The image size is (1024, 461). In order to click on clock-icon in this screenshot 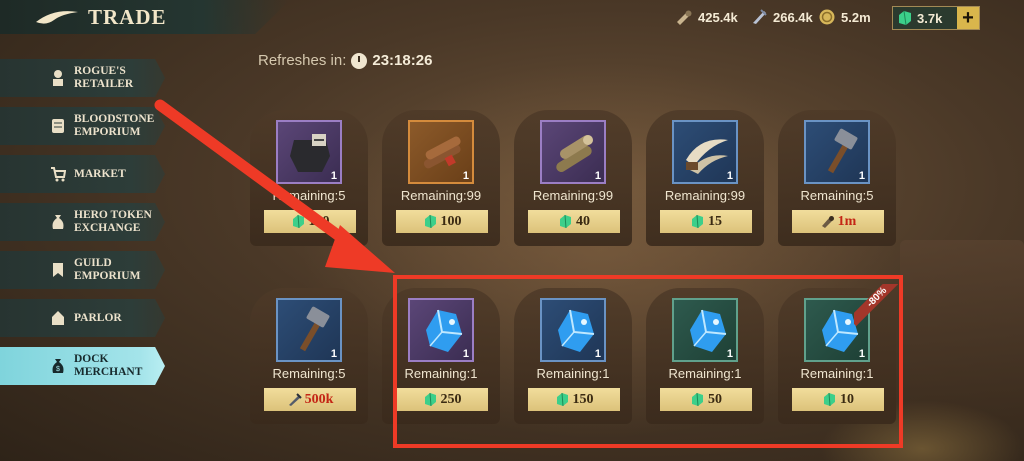, I will do `click(359, 60)`.